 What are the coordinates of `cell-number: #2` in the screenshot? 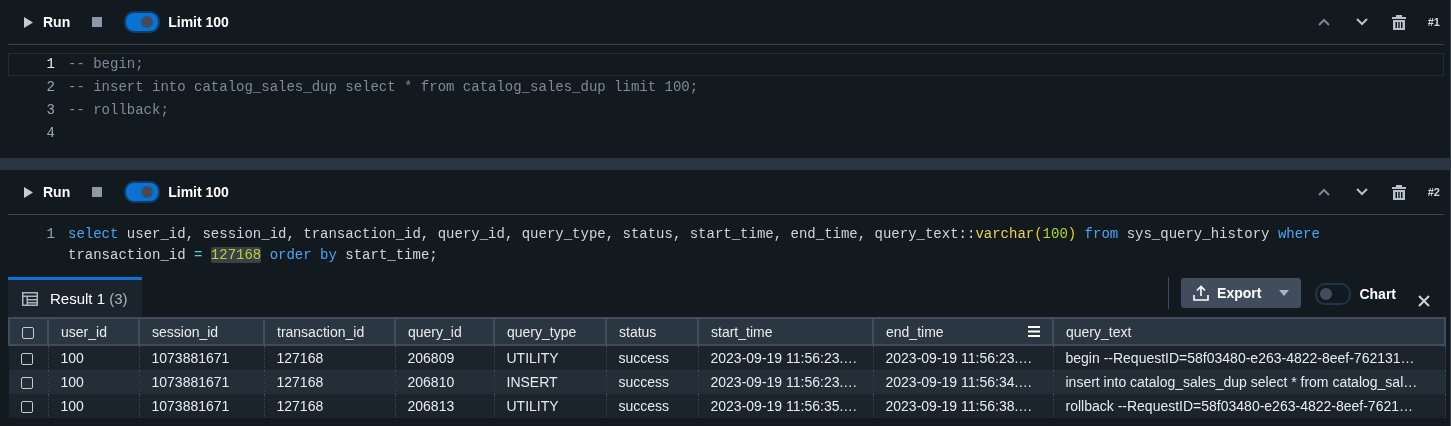 It's located at (1433, 192).